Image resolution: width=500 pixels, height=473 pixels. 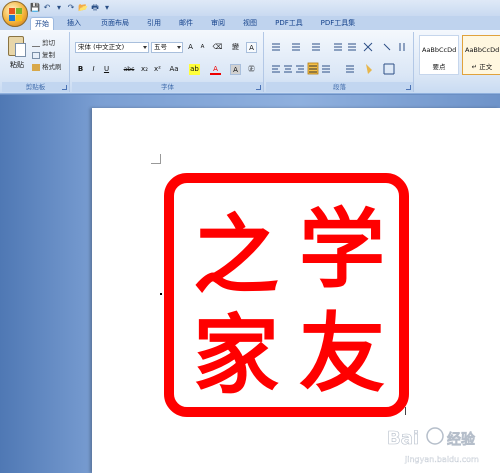 What do you see at coordinates (83, 8) in the screenshot?
I see `open-icon: 📂` at bounding box center [83, 8].